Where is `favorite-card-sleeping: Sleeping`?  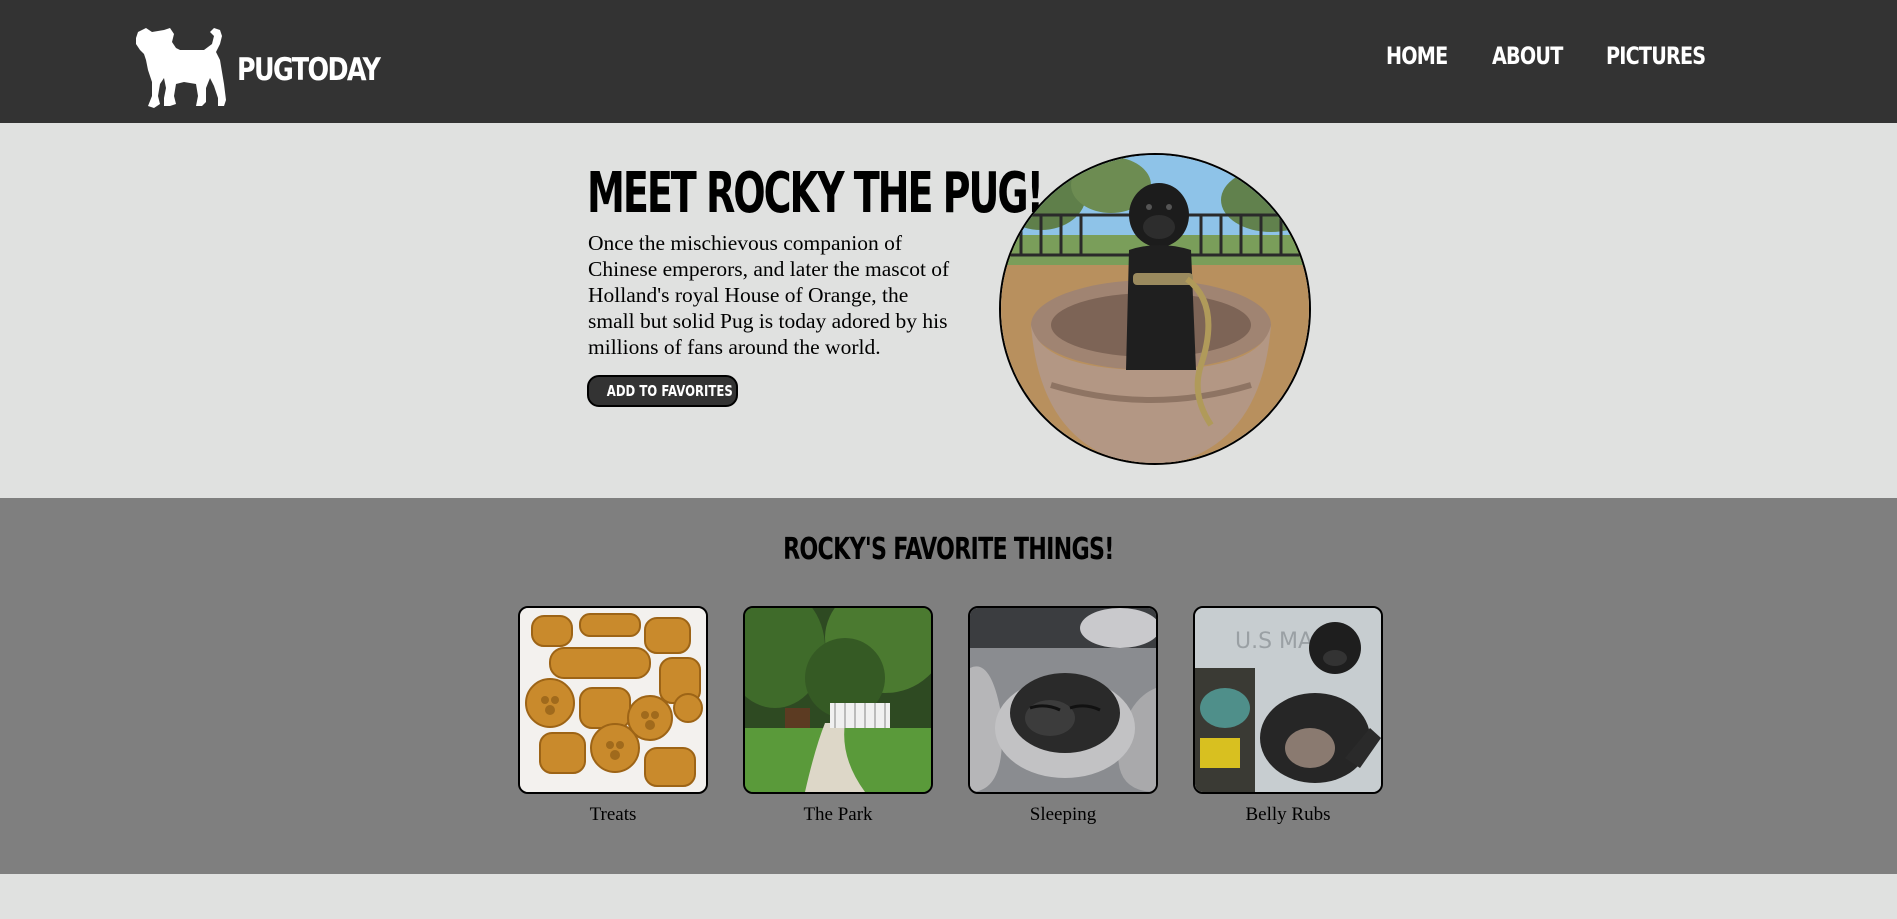
favorite-card-sleeping: Sleeping is located at coordinates (1063, 716).